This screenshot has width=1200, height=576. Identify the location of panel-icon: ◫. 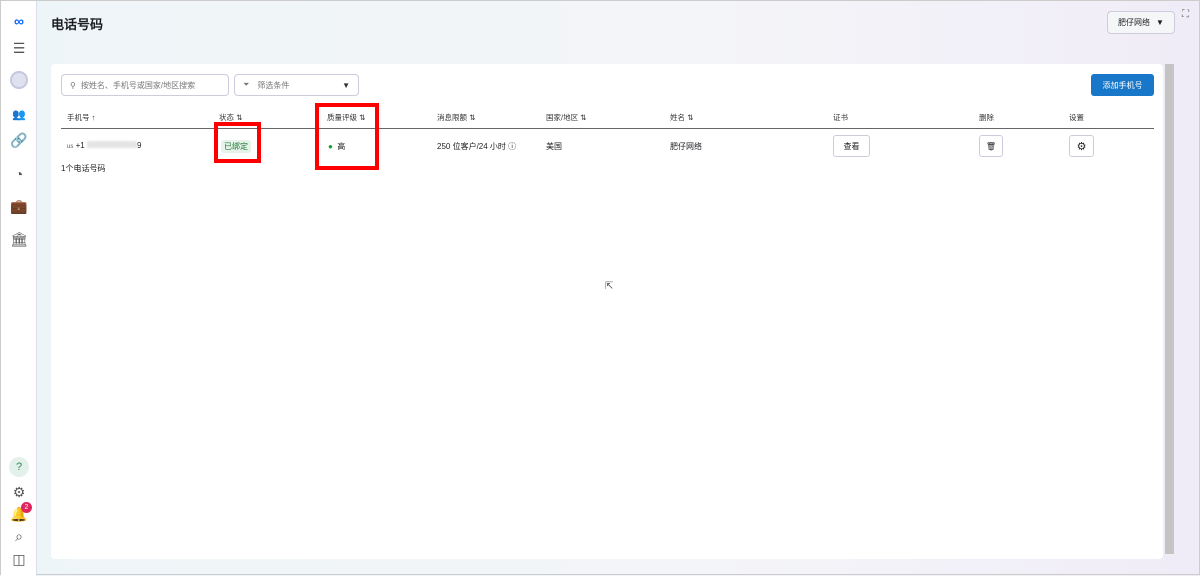
(19, 559).